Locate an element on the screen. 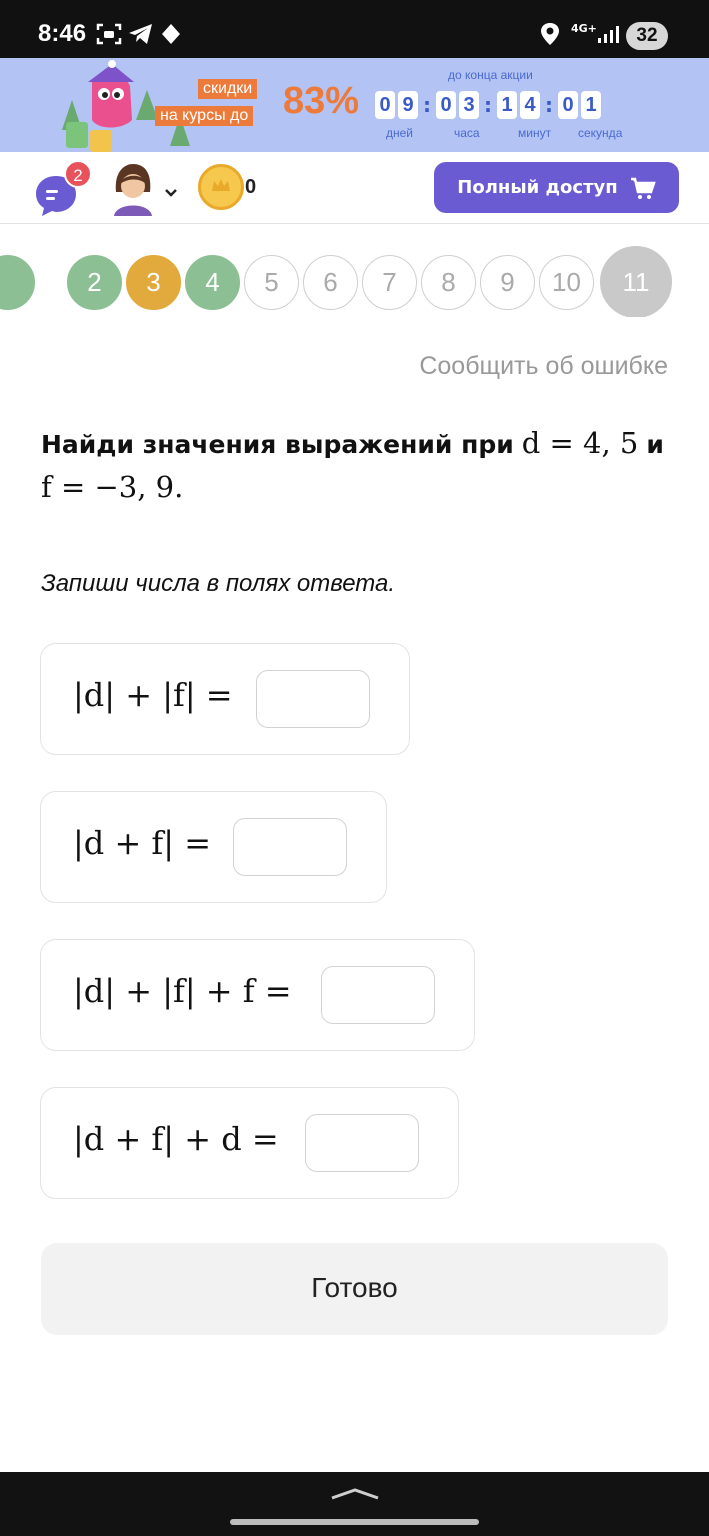 The width and height of the screenshot is (709, 1536). step-partial is located at coordinates (17, 282).